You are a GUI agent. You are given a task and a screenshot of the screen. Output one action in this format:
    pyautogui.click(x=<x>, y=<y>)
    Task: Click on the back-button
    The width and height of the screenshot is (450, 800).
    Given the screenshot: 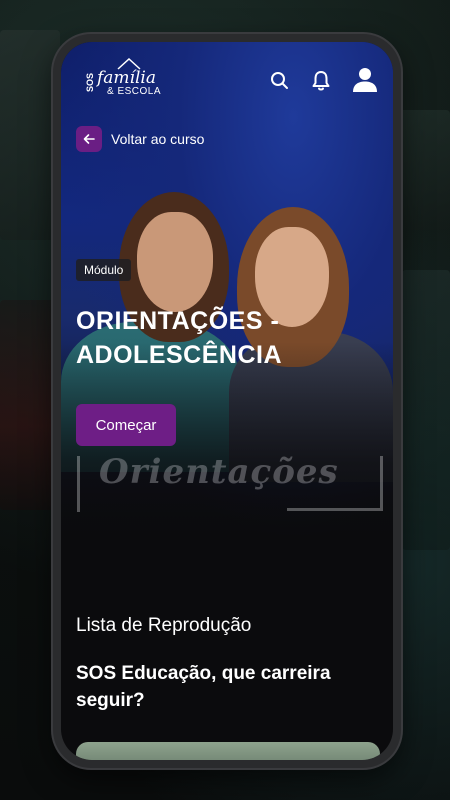 What is the action you would take?
    pyautogui.click(x=89, y=139)
    